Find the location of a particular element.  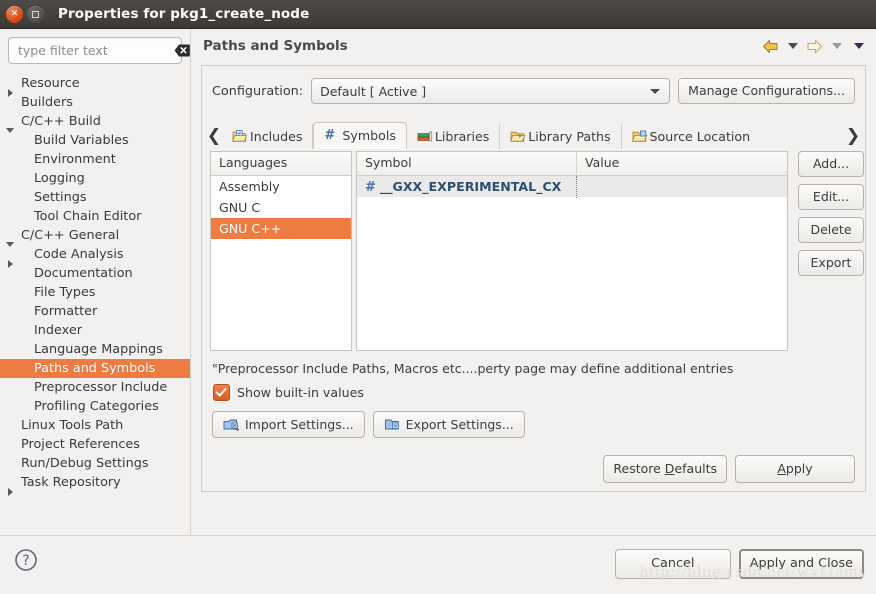

sidebar-item-environment: Environment is located at coordinates (95, 159).